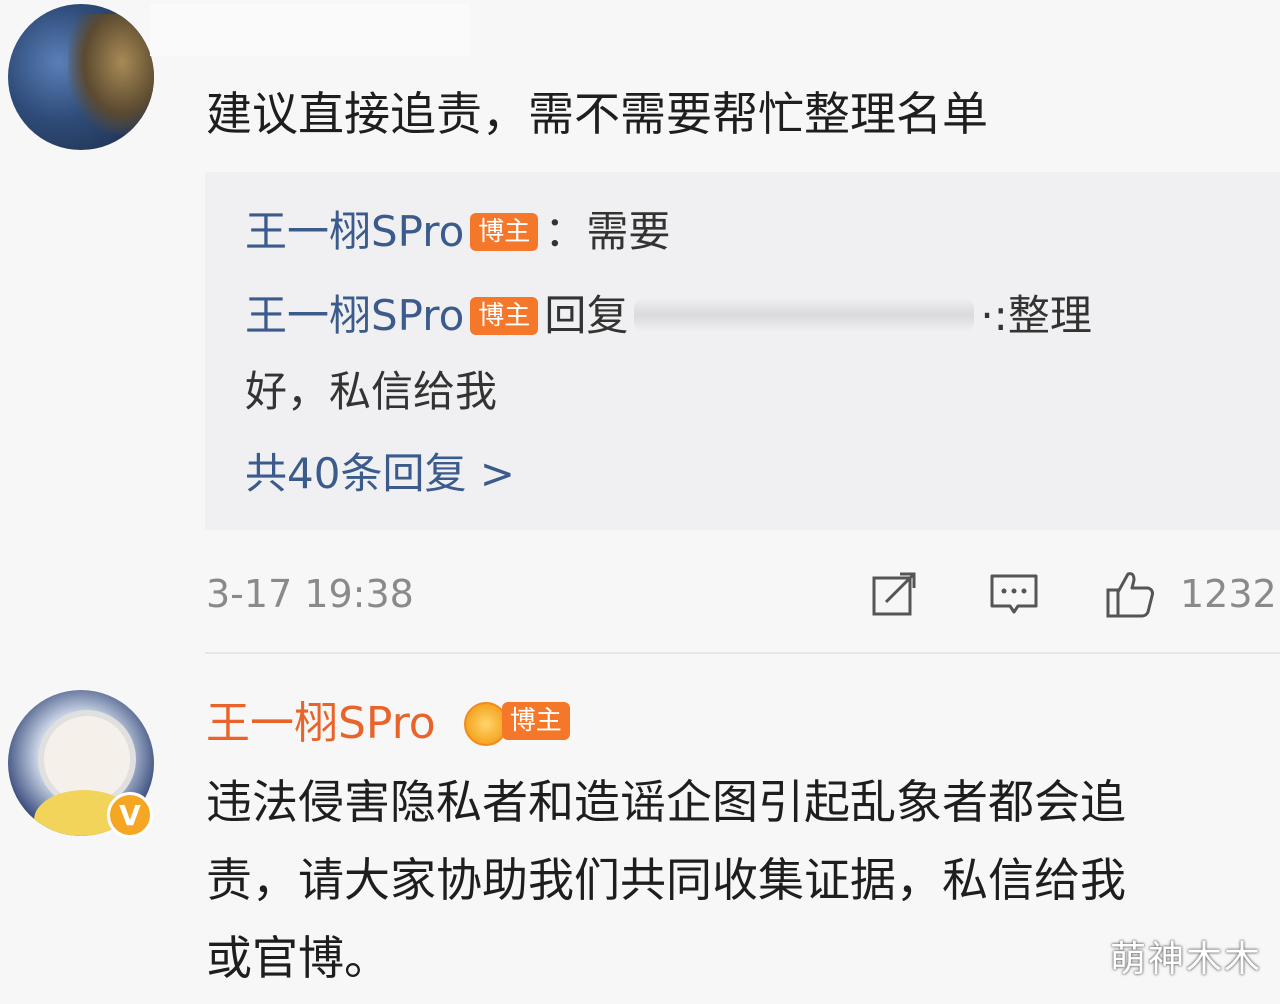 The image size is (1280, 1004). What do you see at coordinates (666, 880) in the screenshot?
I see `comment-text-line: 责，请大家协助我们共同收集证据，私信给我` at bounding box center [666, 880].